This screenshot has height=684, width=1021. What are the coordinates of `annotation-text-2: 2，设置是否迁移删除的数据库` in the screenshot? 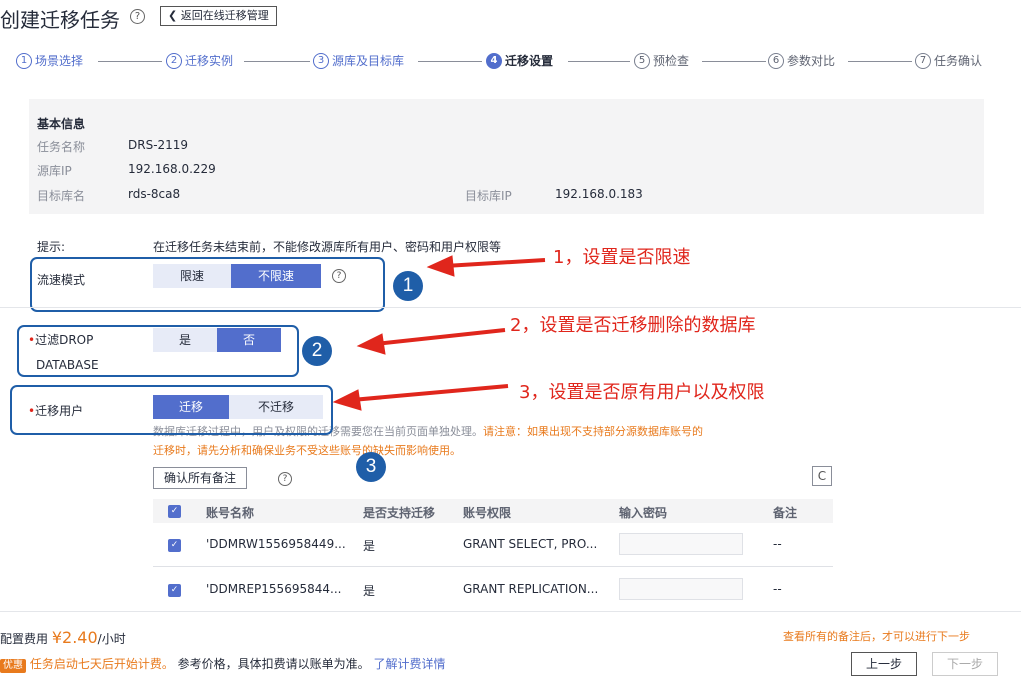 It's located at (633, 325).